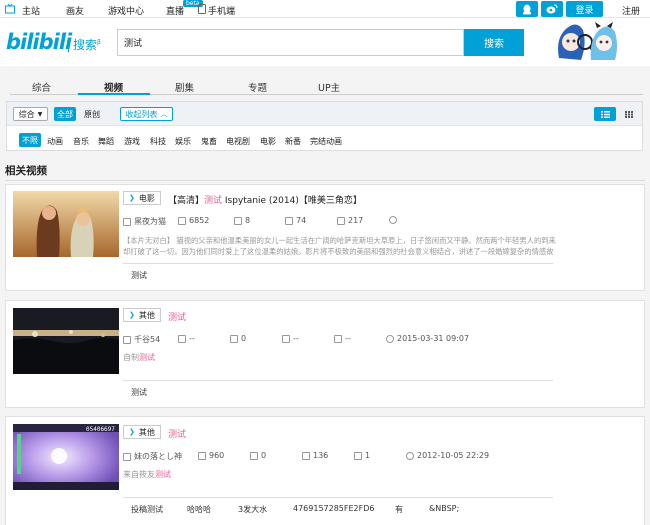 This screenshot has height=525, width=650. Describe the element at coordinates (290, 42) in the screenshot. I see `search-input` at that location.